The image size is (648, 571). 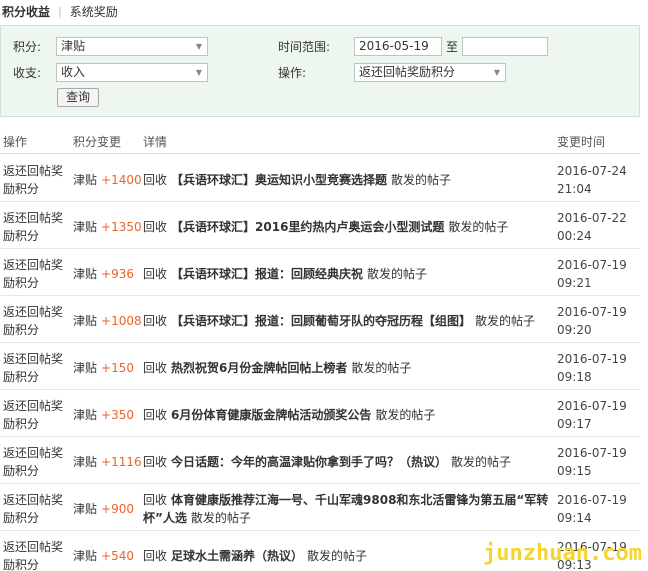 I want to click on thread-link: 【兵语环球汇】报道：回顾经典庆祝, so click(x=267, y=274).